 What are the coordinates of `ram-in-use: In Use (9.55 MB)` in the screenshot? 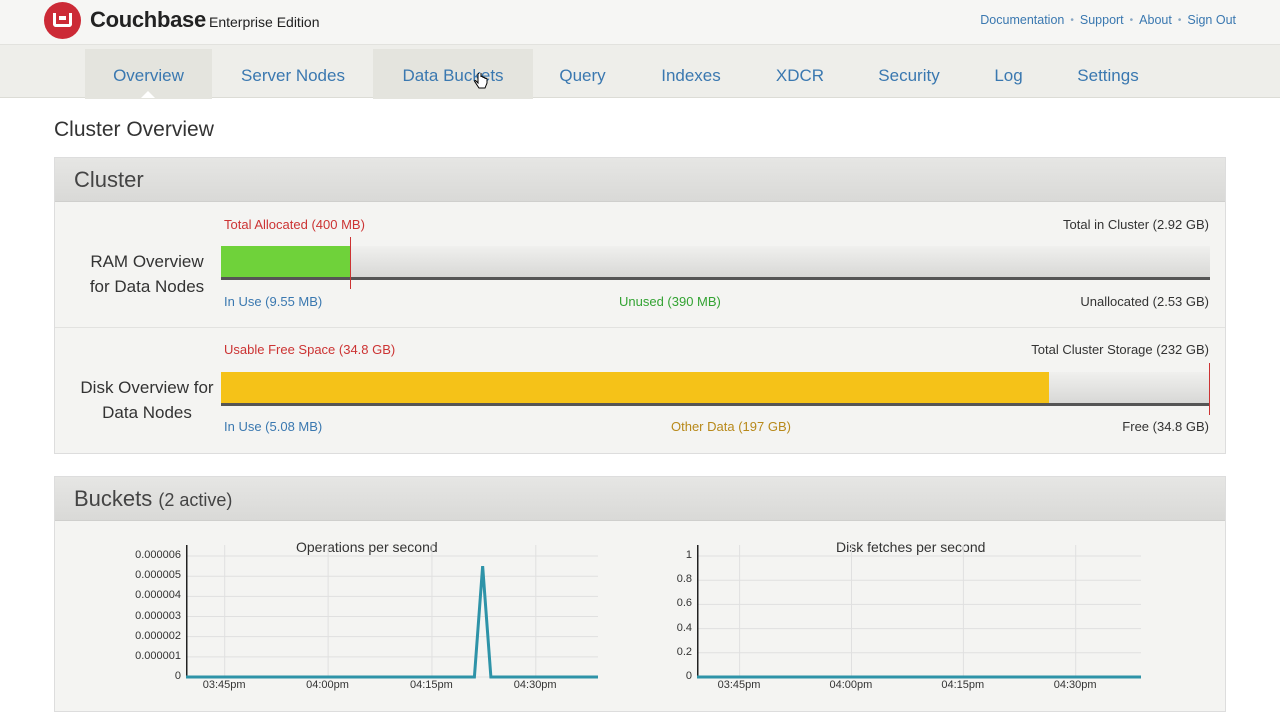 It's located at (273, 301).